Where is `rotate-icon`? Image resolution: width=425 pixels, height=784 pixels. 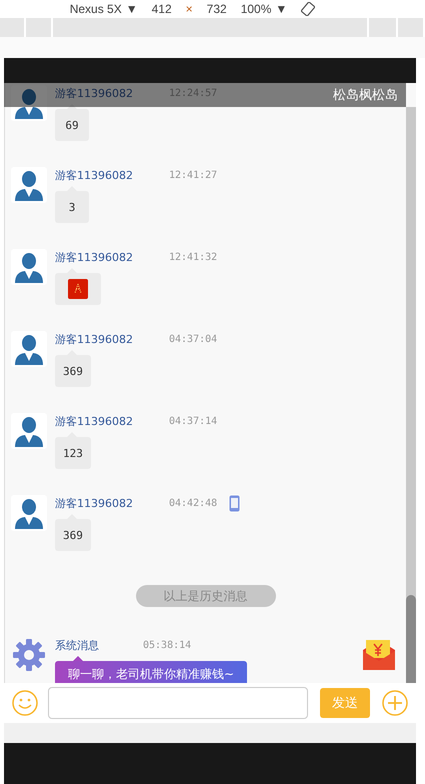 rotate-icon is located at coordinates (308, 9).